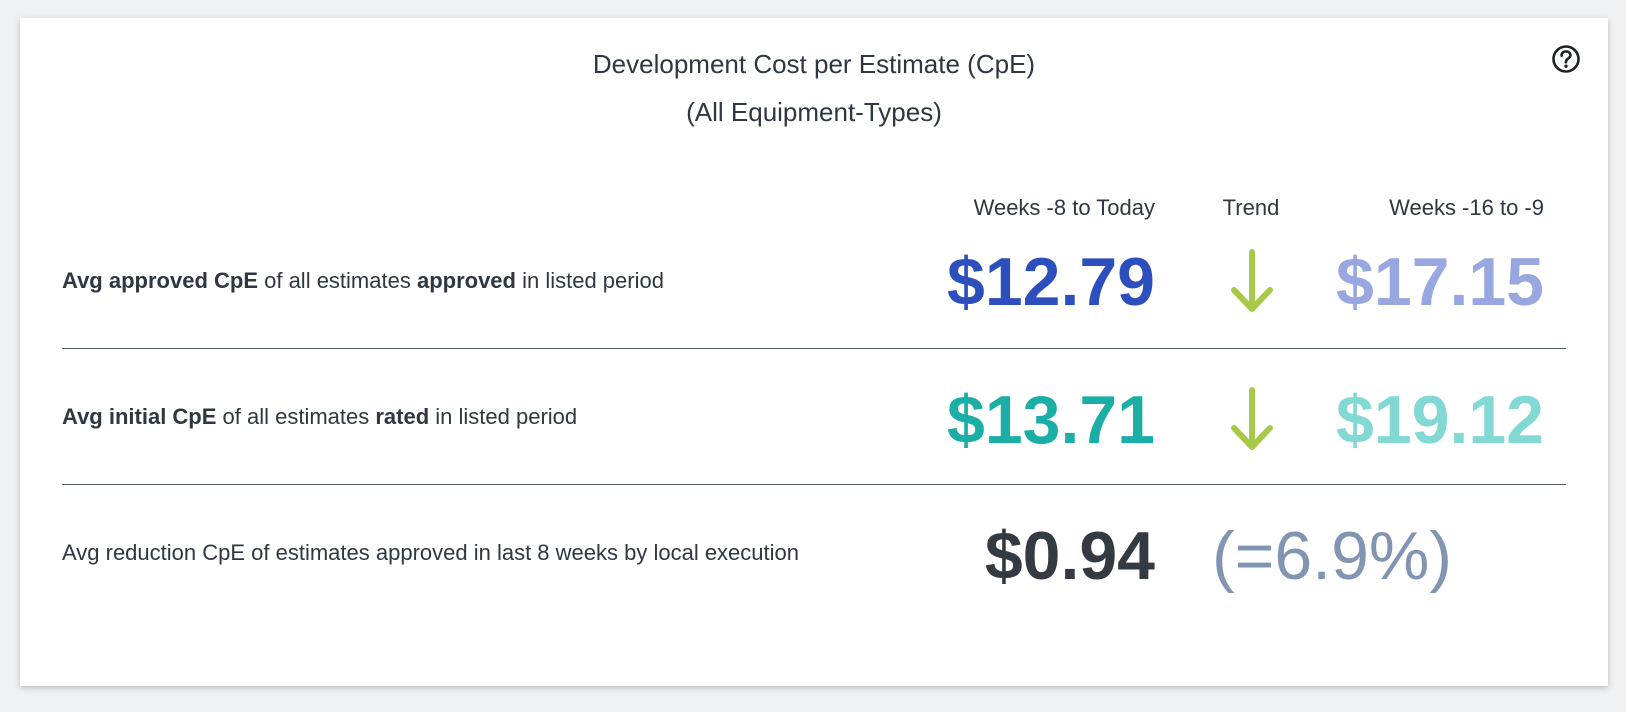 The width and height of the screenshot is (1626, 712). What do you see at coordinates (1051, 420) in the screenshot?
I see `row-initial-current-value: $13.71` at bounding box center [1051, 420].